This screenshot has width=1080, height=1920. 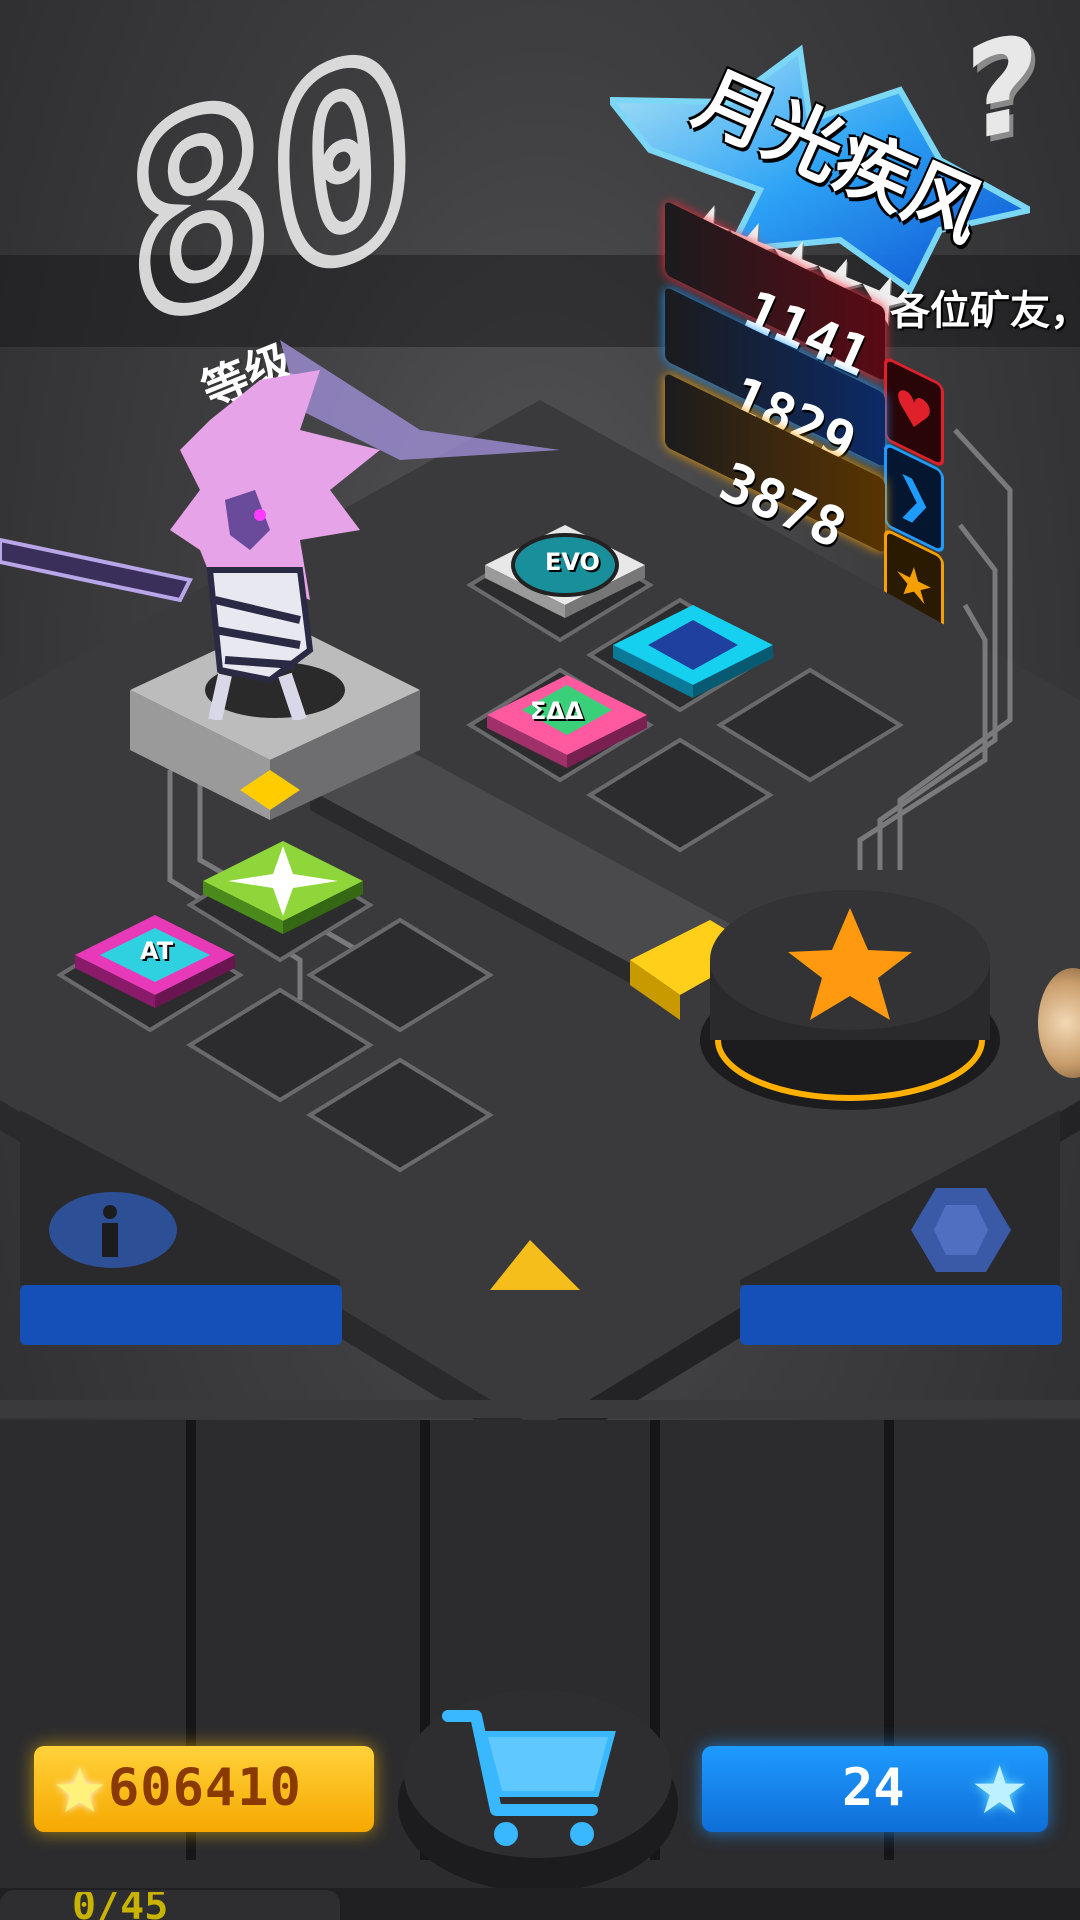 What do you see at coordinates (572, 562) in the screenshot?
I see `skill-tile-evo-label: EVO` at bounding box center [572, 562].